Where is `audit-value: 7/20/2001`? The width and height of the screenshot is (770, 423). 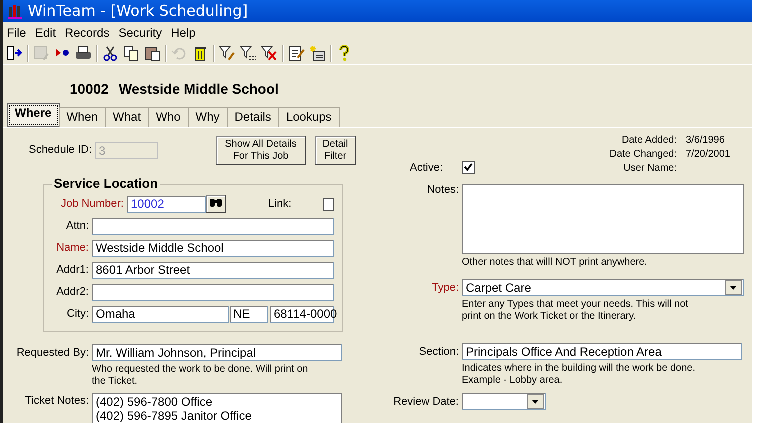
audit-value: 7/20/2001 is located at coordinates (709, 154).